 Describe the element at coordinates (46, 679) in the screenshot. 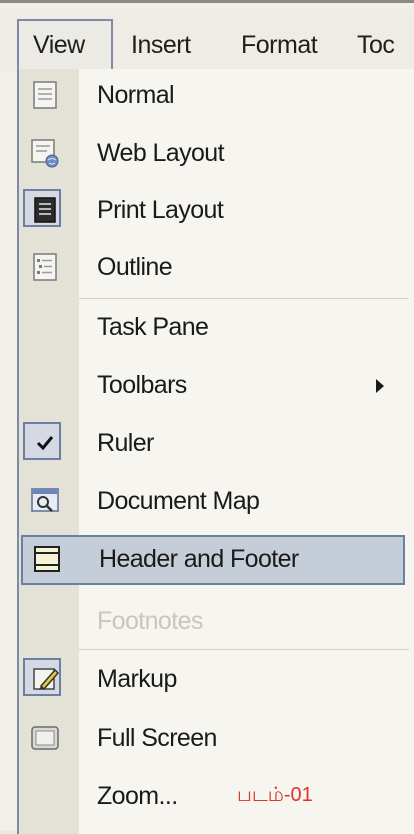

I see `markup-icon` at that location.